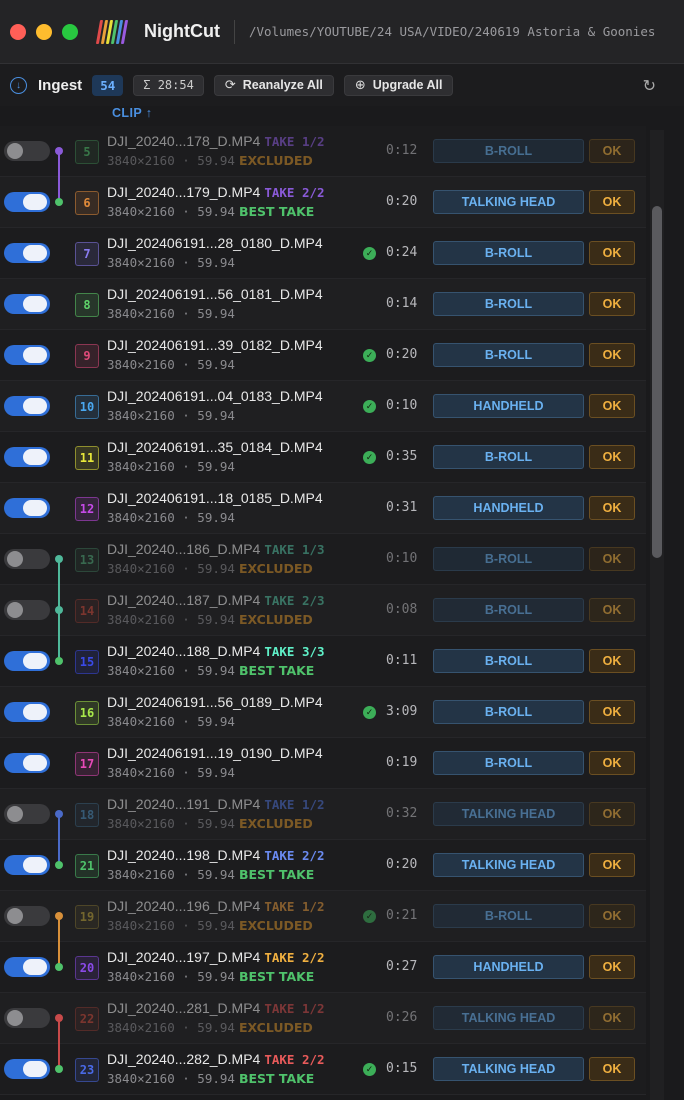 Image resolution: width=684 pixels, height=1100 pixels. Describe the element at coordinates (649, 86) in the screenshot. I see `refresh-icon: ↻` at that location.